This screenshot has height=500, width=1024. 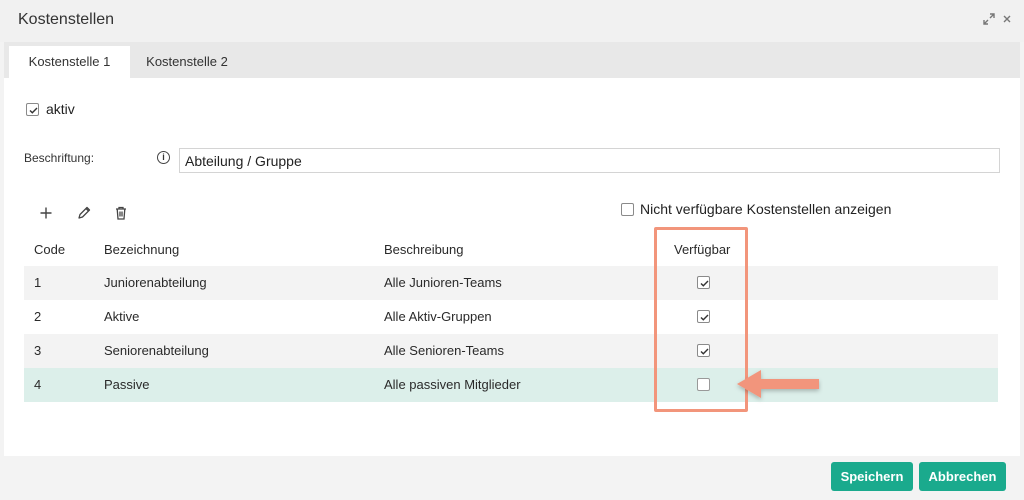 I want to click on beschriftung-input, so click(x=589, y=160).